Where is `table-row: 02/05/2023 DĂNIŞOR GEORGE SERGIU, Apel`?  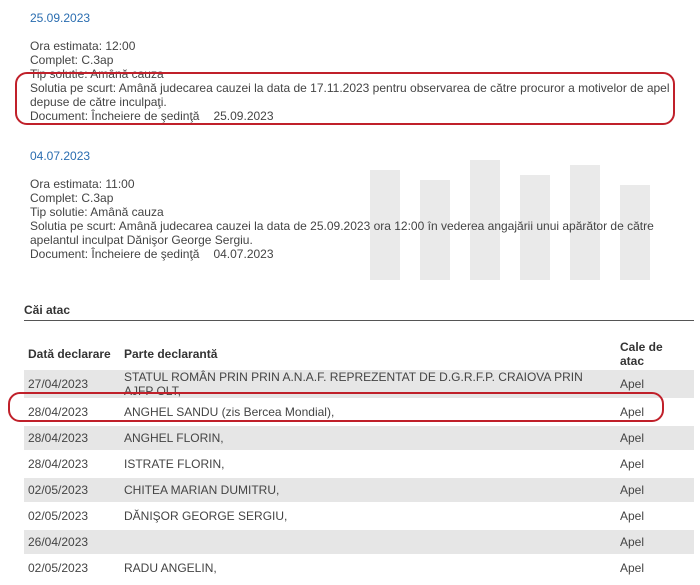
table-row: 02/05/2023 DĂNIŞOR GEORGE SERGIU, Apel is located at coordinates (359, 515).